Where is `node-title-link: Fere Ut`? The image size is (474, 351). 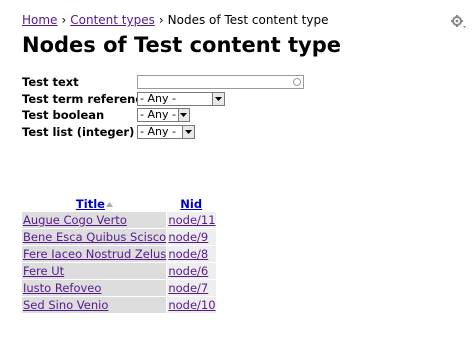 node-title-link: Fere Ut is located at coordinates (43, 271).